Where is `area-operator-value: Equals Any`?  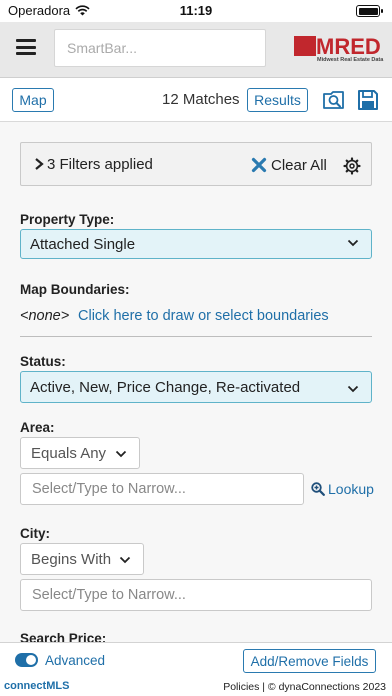 area-operator-value: Equals Any is located at coordinates (69, 453).